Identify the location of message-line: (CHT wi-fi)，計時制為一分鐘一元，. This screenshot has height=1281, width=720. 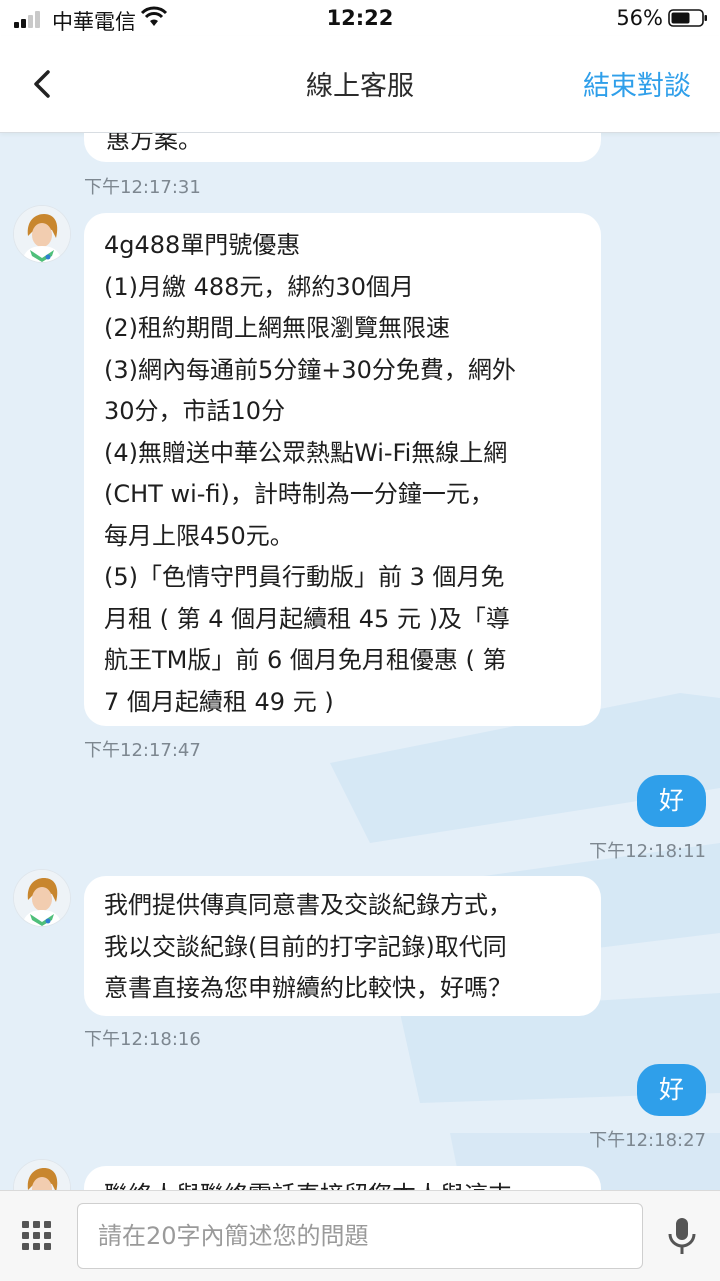
(299, 494).